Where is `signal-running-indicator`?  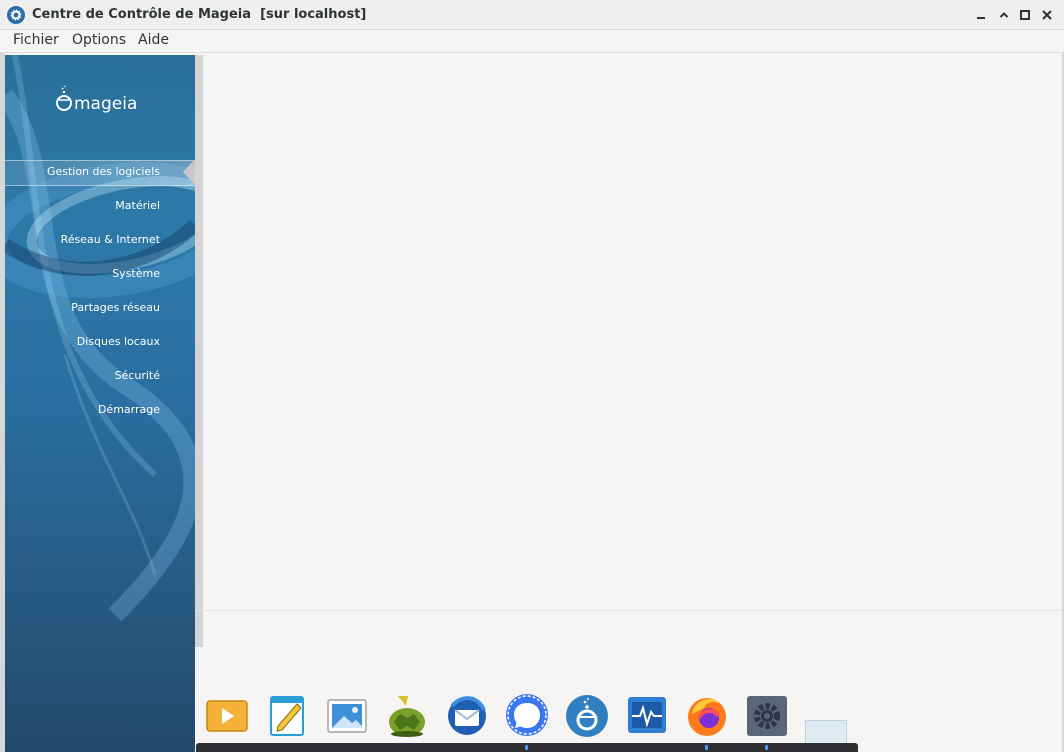
signal-running-indicator is located at coordinates (526, 747).